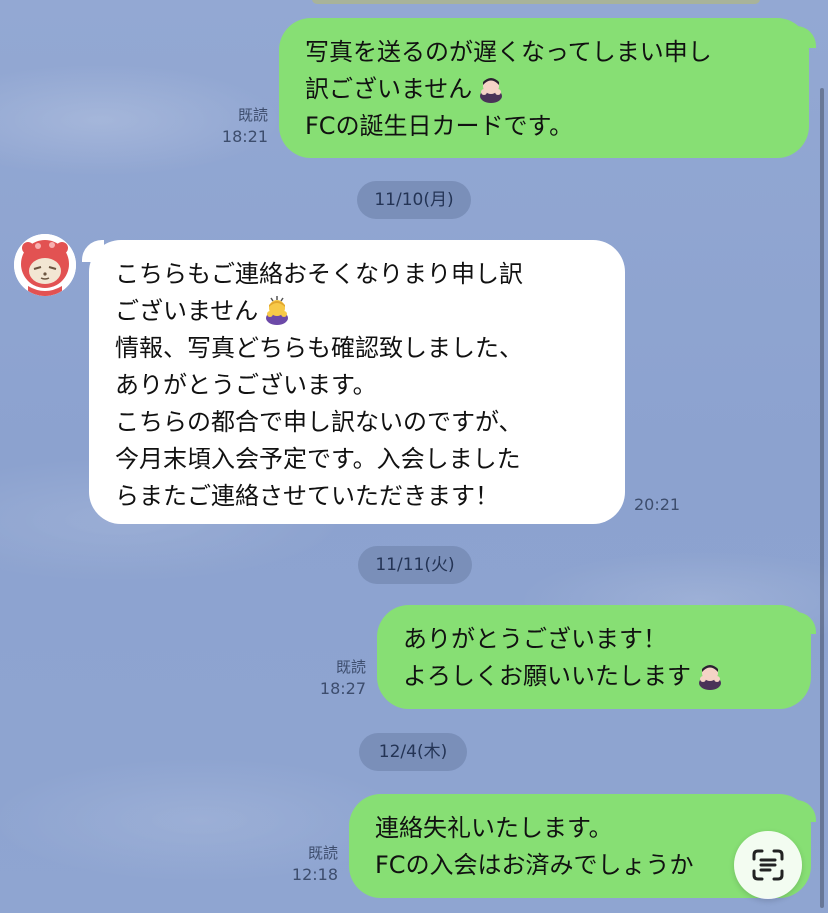 Image resolution: width=828 pixels, height=913 pixels. Describe the element at coordinates (535, 639) in the screenshot. I see `message-text: ありがとうございます！` at that location.